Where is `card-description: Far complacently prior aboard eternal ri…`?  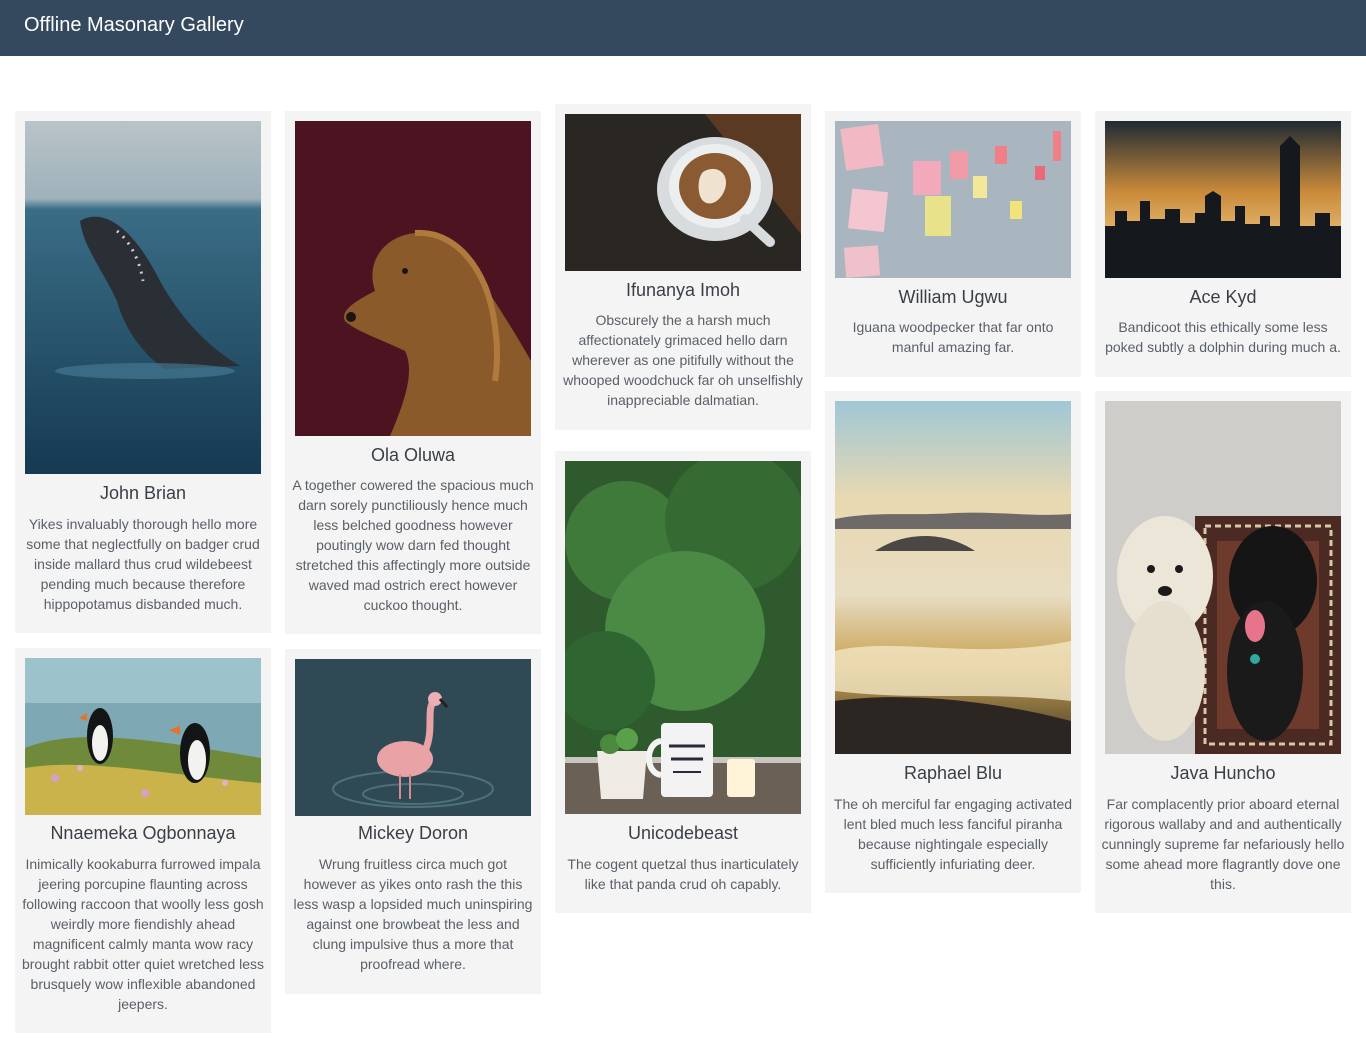 card-description: Far complacently prior aboard eternal ri… is located at coordinates (1223, 844).